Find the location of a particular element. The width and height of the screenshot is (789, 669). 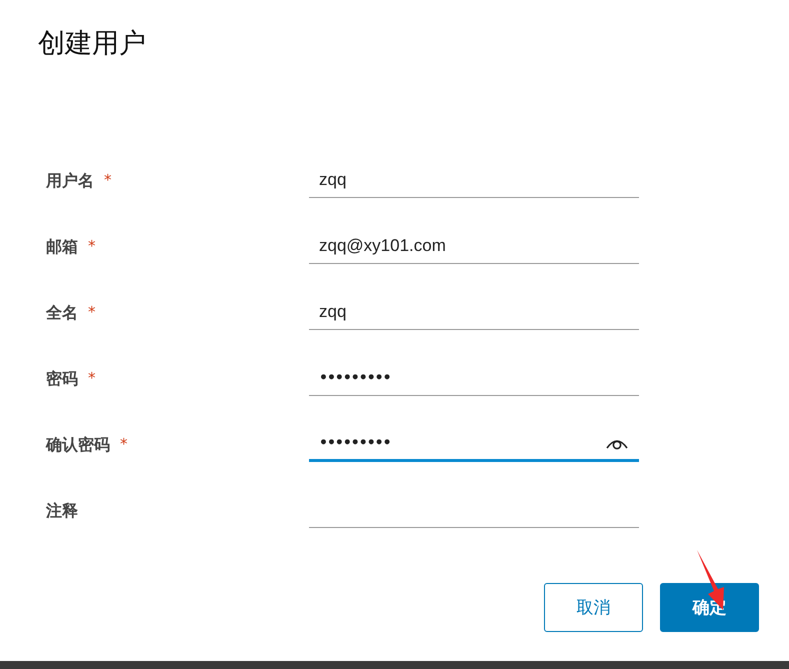

field-label: 确认密码 is located at coordinates (78, 445).